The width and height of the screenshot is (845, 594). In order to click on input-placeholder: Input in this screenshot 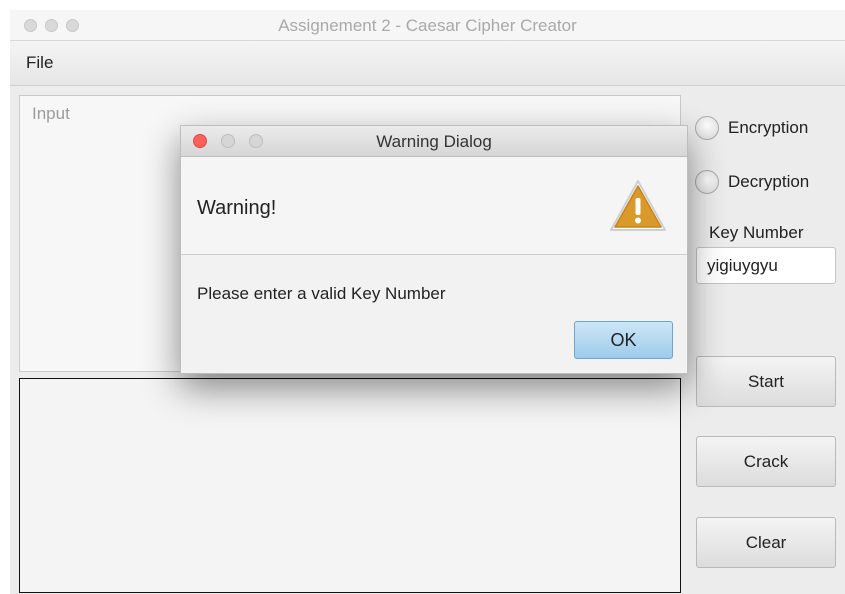, I will do `click(51, 113)`.